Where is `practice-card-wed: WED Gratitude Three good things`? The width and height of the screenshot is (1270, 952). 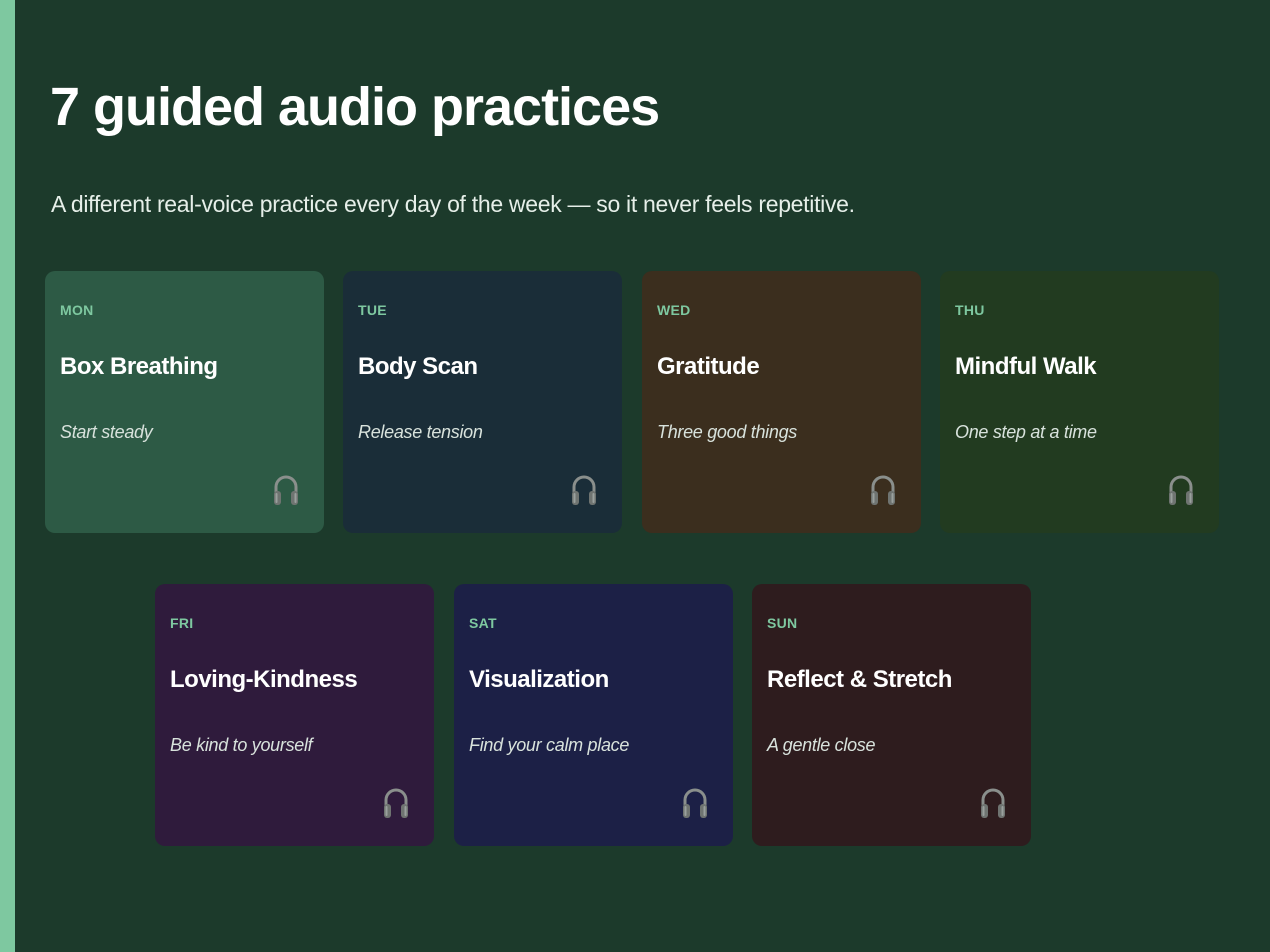 practice-card-wed: WED Gratitude Three good things is located at coordinates (781, 402).